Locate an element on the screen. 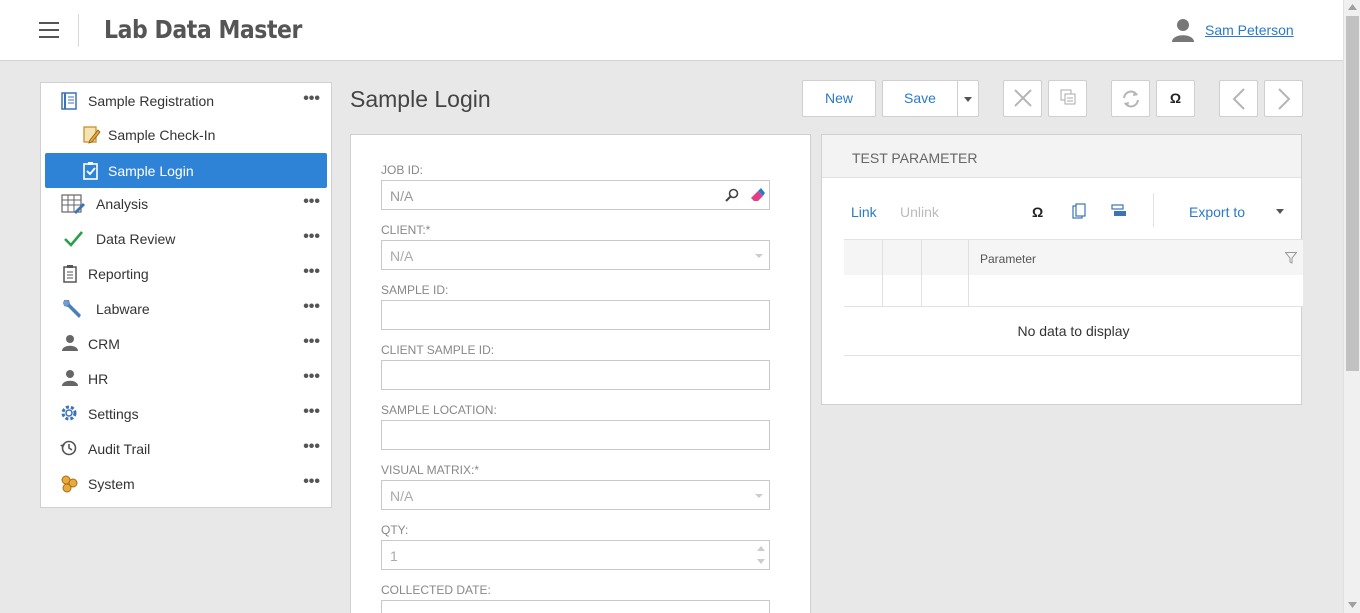 This screenshot has height=613, width=1360. check-in-icon is located at coordinates (92, 135).